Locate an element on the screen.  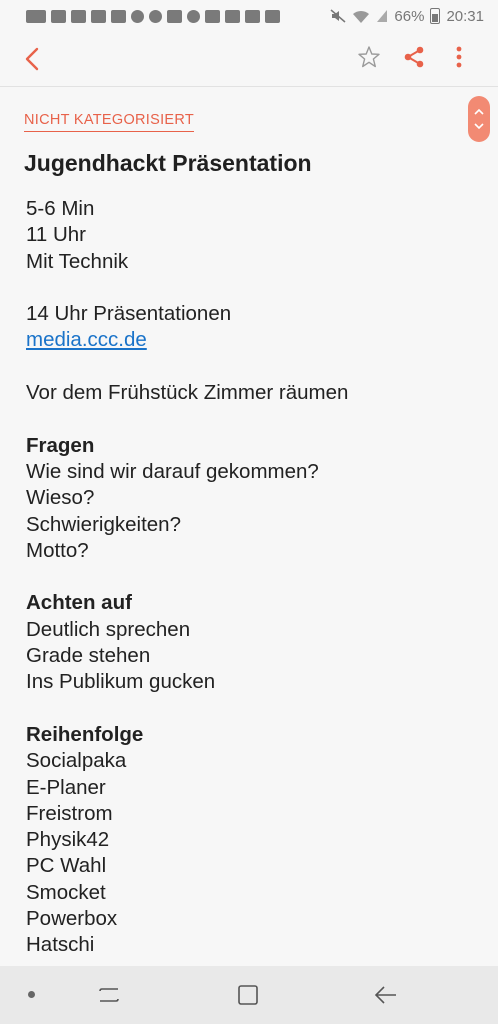
nav-dot-icon is located at coordinates (31, 994).